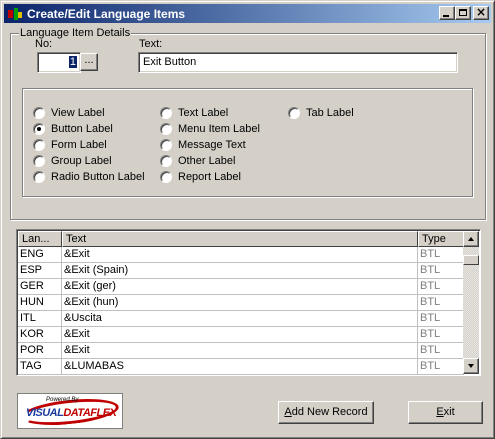 This screenshot has height=439, width=495. Describe the element at coordinates (90, 413) in the screenshot. I see `logo-brand-dataflex: DATAFLEX` at that location.